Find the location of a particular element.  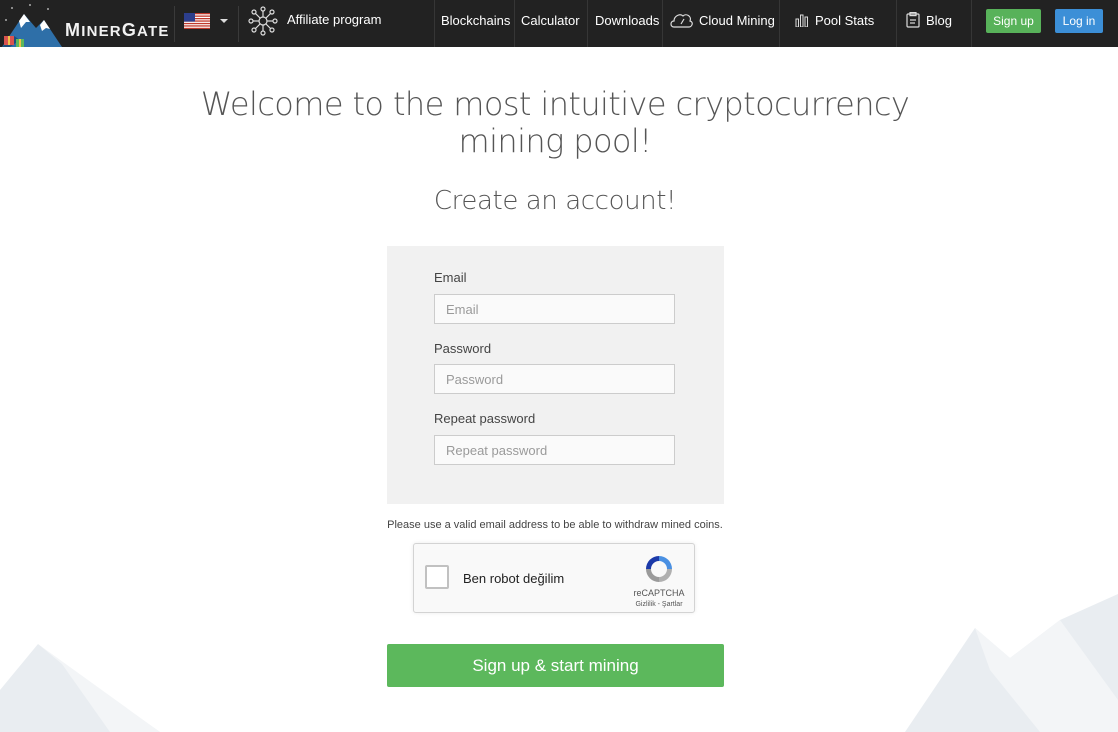

cloud-speedometer-icon is located at coordinates (681, 20).